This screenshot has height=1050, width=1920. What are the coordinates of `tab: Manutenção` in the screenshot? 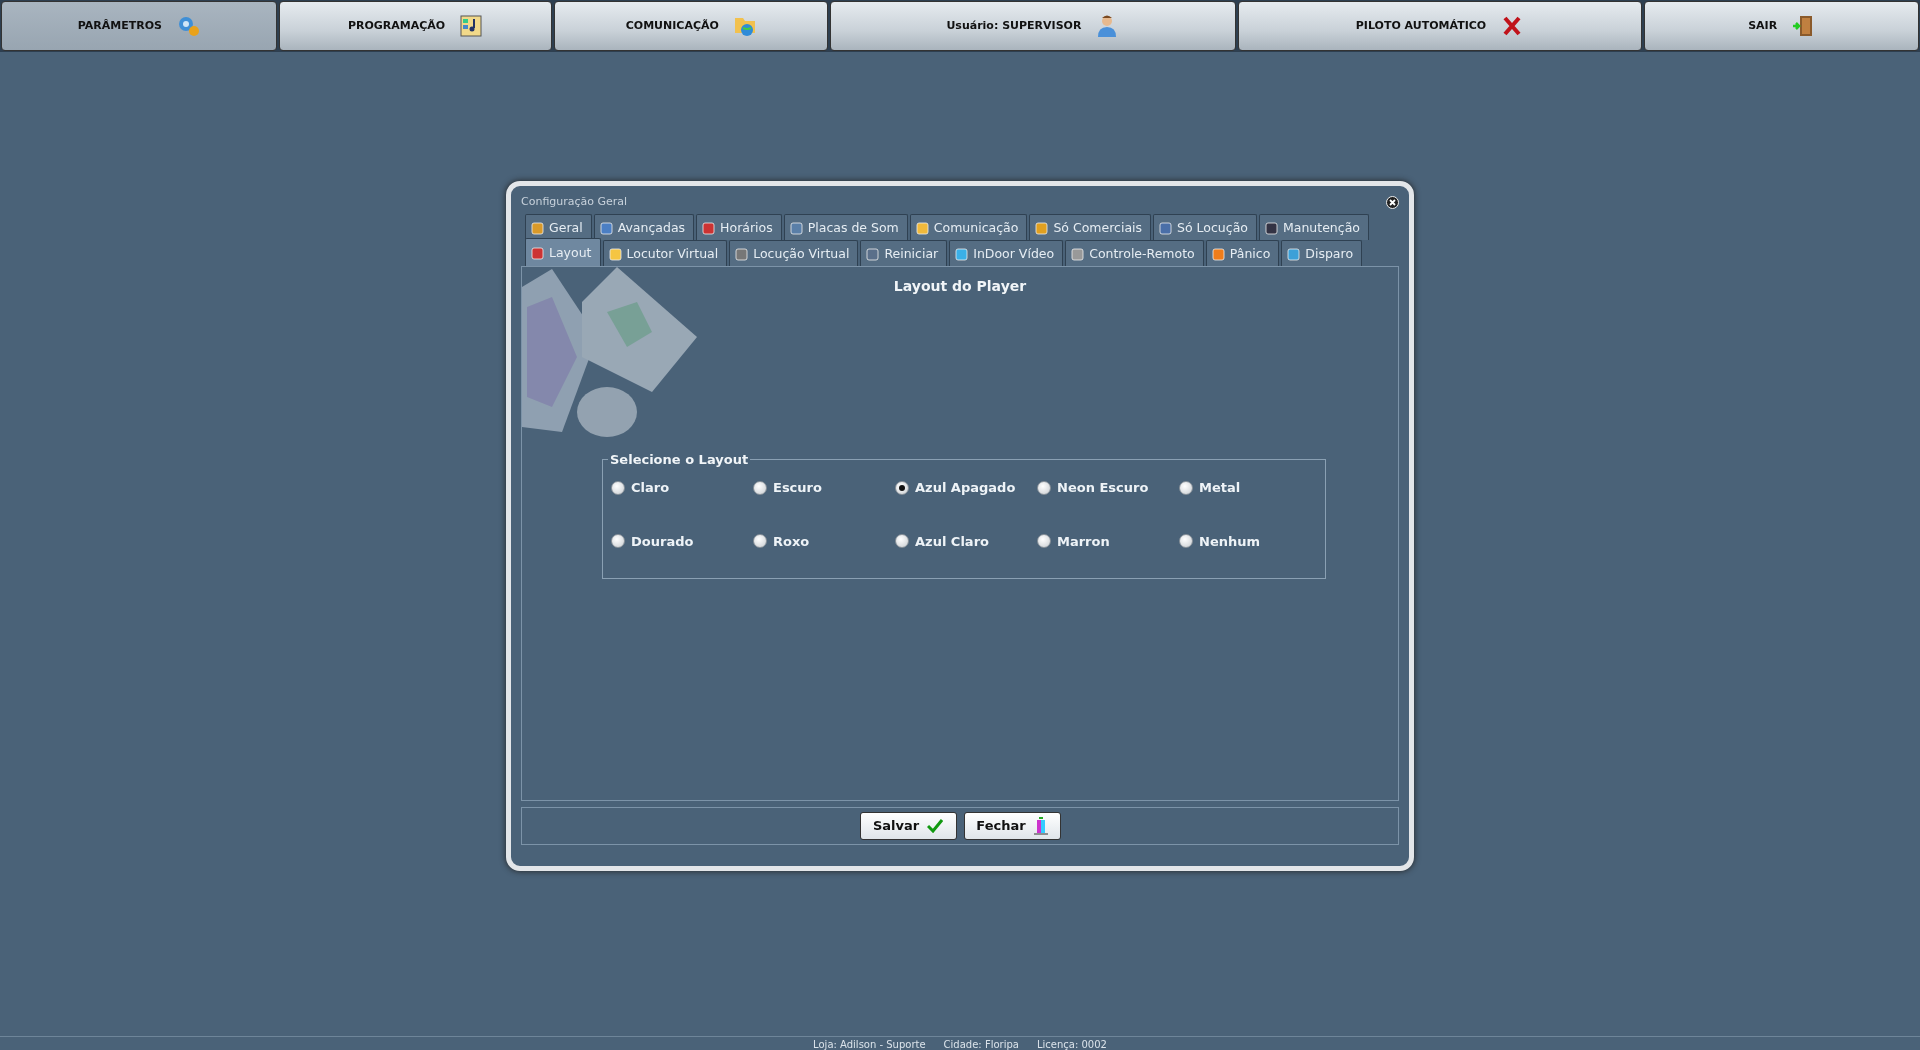 It's located at (1313, 227).